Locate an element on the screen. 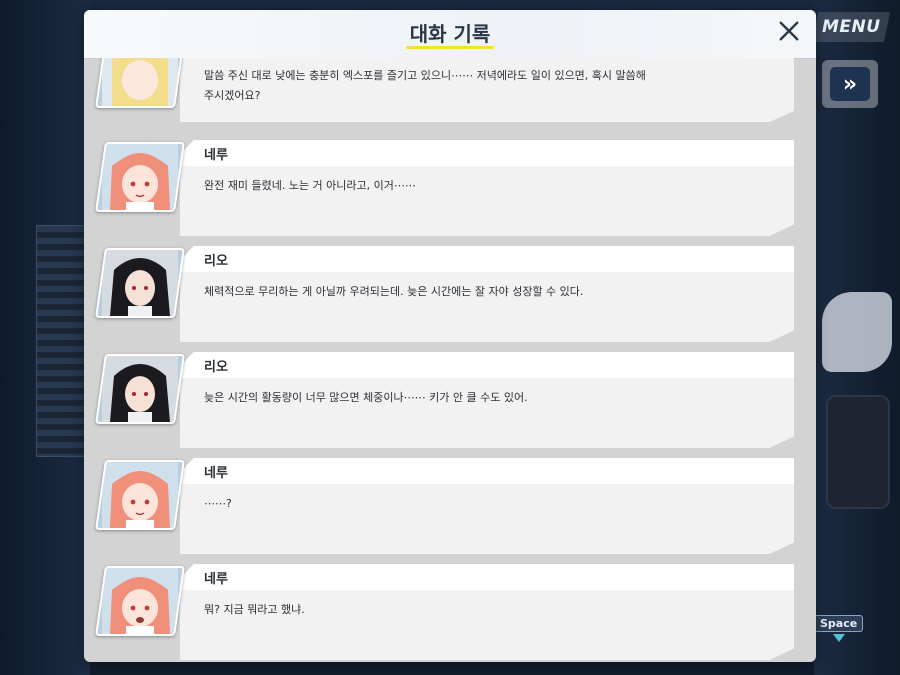 The image size is (900, 675). character-portrait is located at coordinates (140, 83).